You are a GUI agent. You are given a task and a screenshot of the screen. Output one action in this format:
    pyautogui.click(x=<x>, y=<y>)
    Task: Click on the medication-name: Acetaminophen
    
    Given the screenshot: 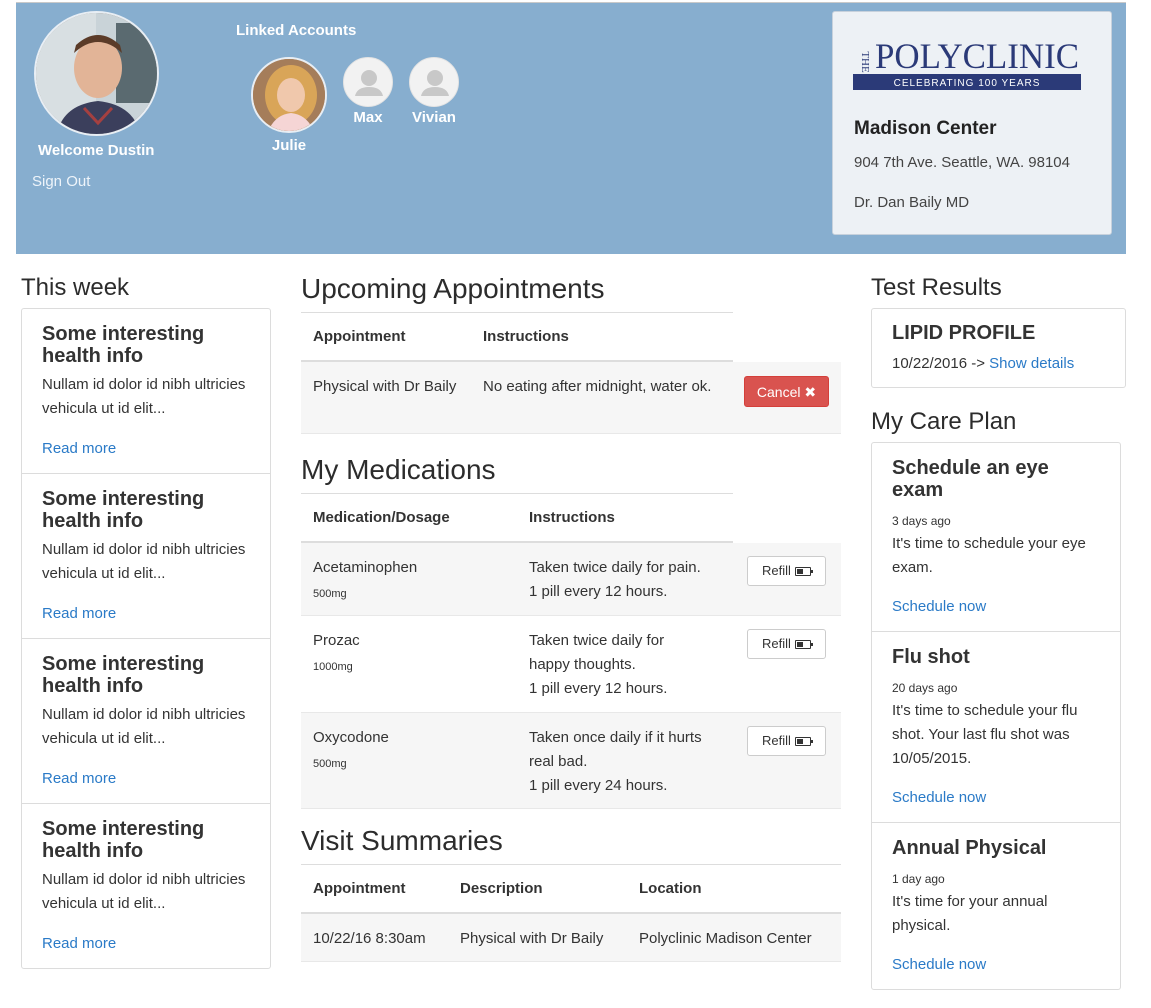 What is the action you would take?
    pyautogui.click(x=365, y=567)
    